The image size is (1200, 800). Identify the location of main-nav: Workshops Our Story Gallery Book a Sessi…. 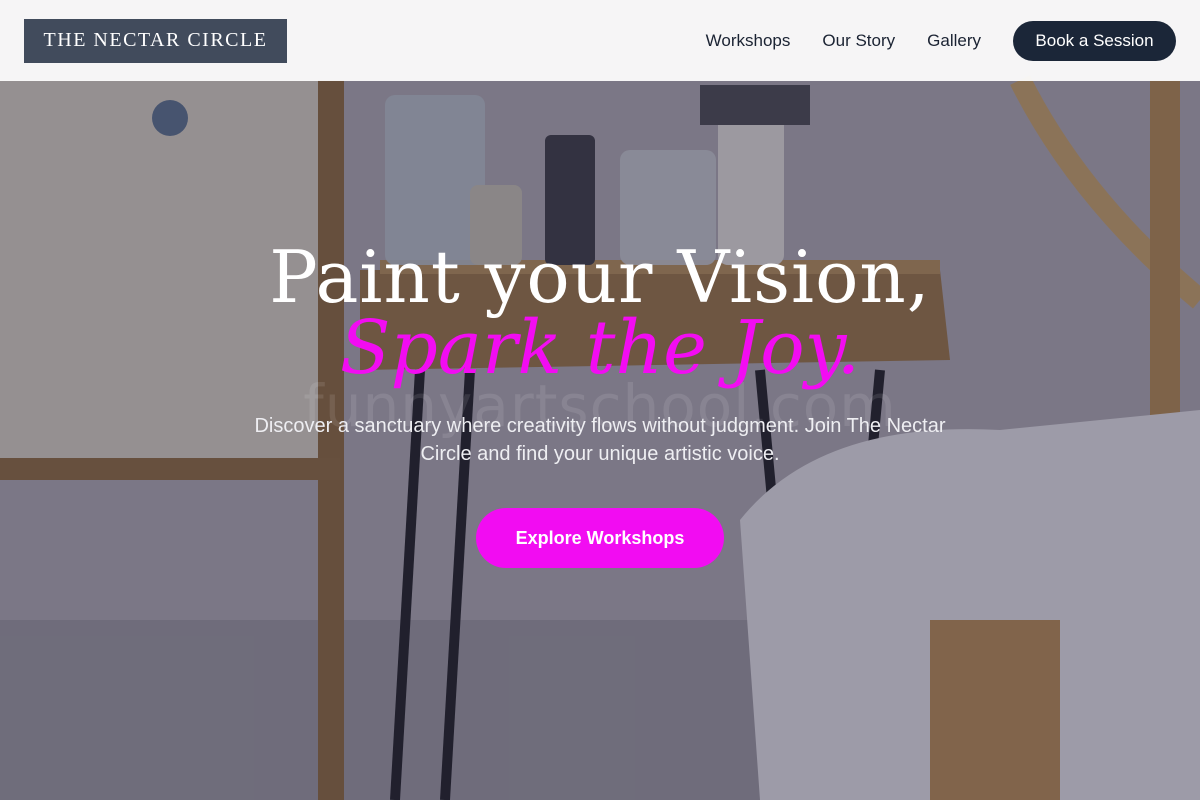
(941, 40).